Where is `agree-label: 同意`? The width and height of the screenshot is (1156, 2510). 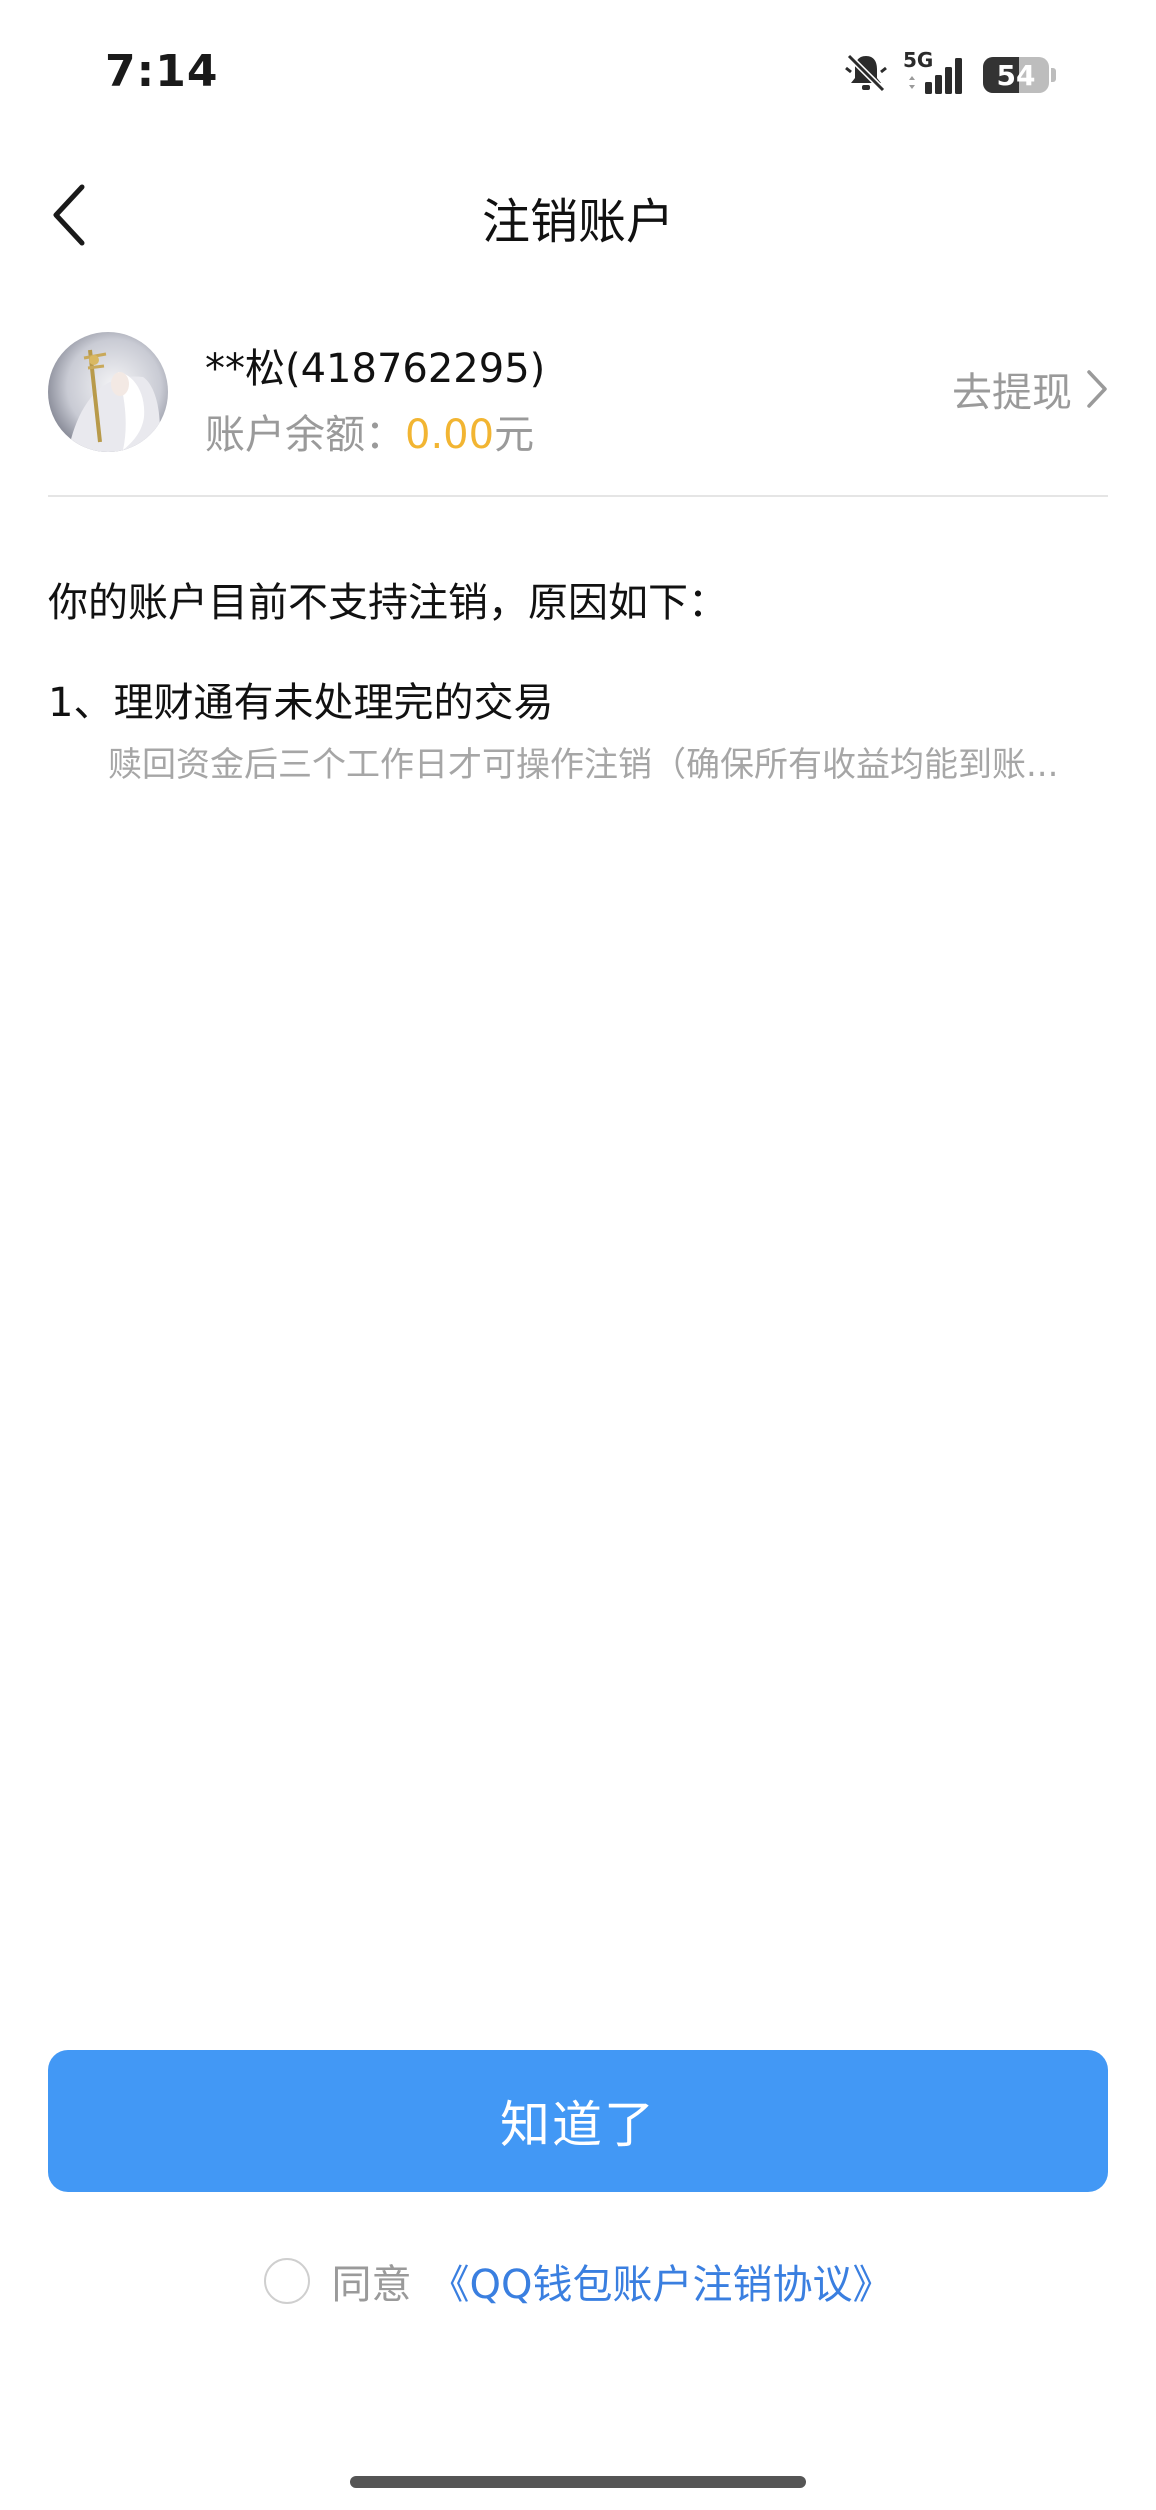 agree-label: 同意 is located at coordinates (371, 2285).